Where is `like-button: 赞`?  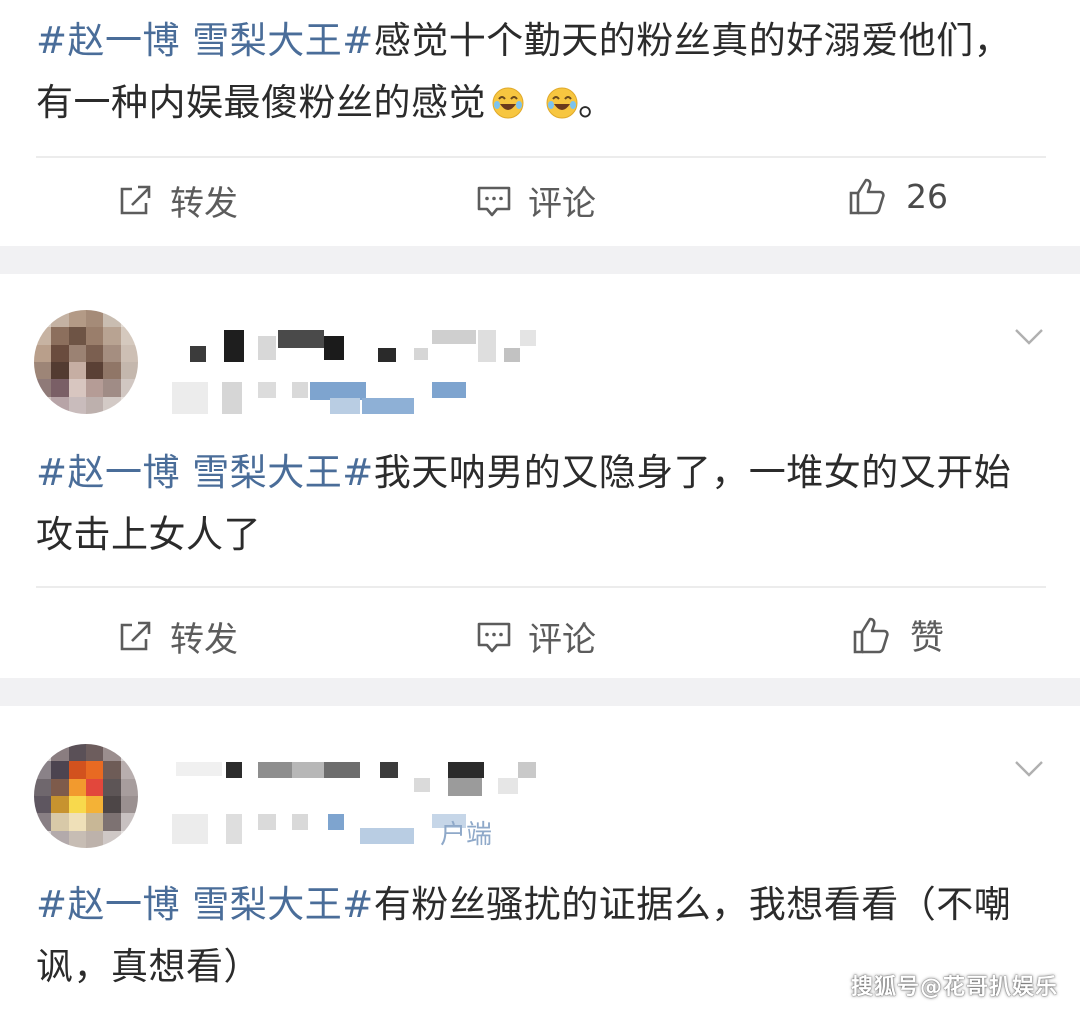 like-button: 赞 is located at coordinates (898, 634).